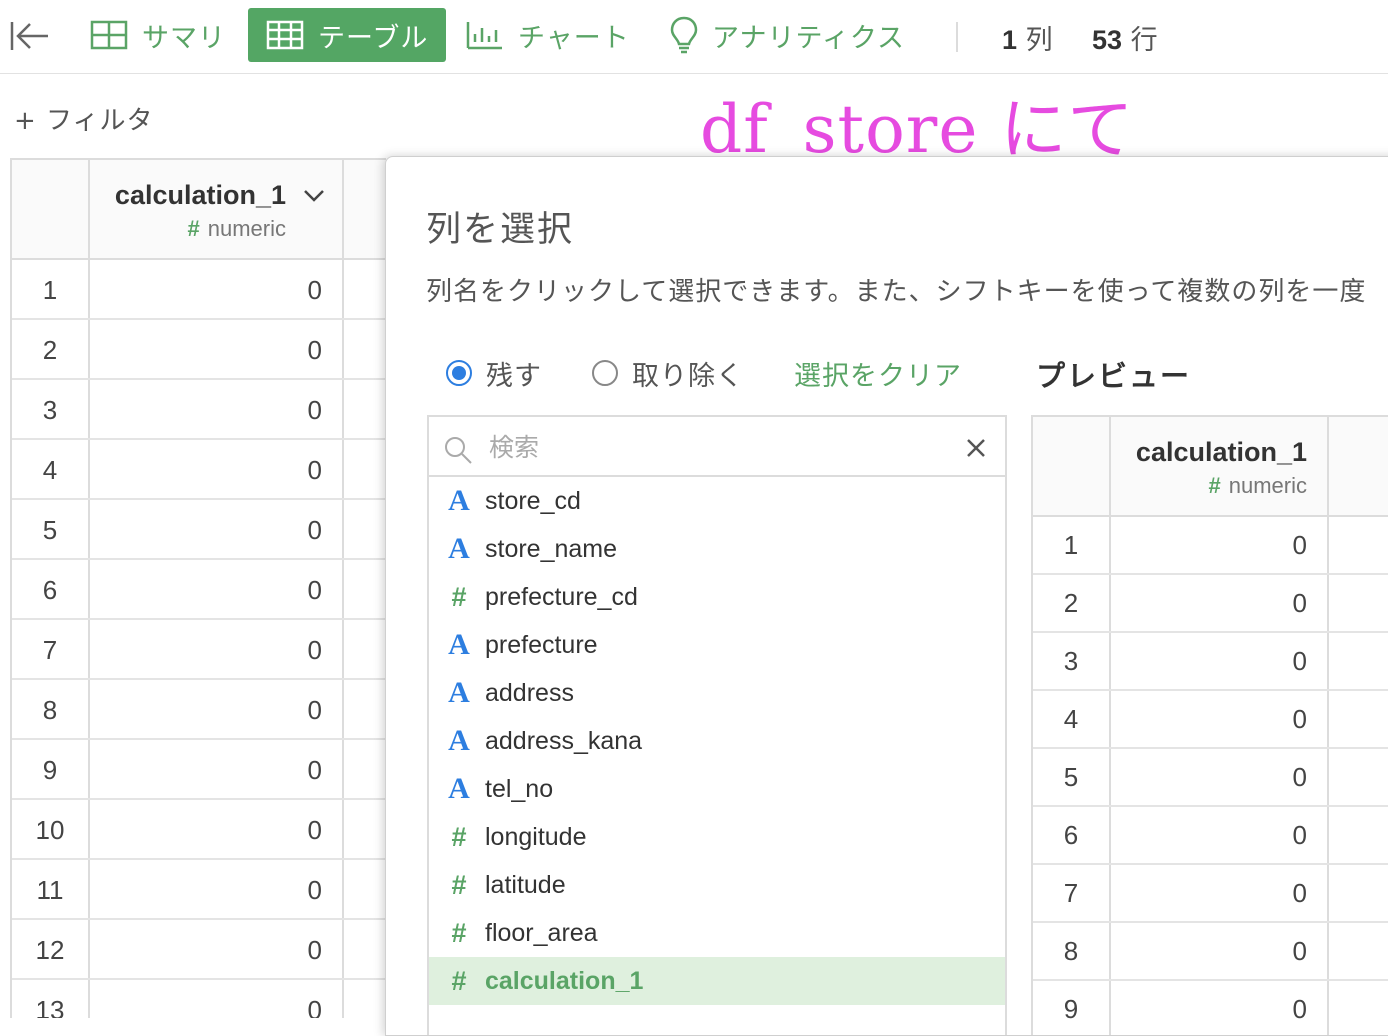  I want to click on radio-remove-option: 取り除く, so click(668, 373).